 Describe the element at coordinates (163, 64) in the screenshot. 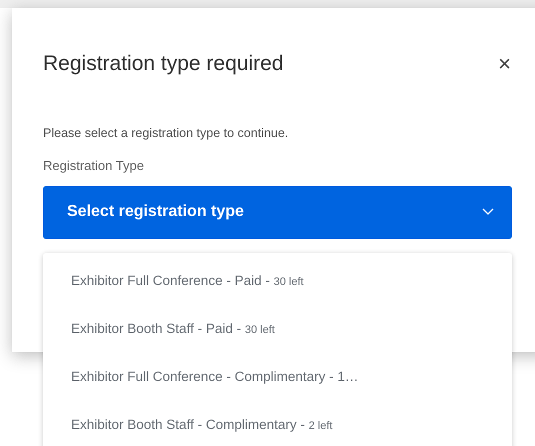

I see `dialog-title: Registration type required` at that location.